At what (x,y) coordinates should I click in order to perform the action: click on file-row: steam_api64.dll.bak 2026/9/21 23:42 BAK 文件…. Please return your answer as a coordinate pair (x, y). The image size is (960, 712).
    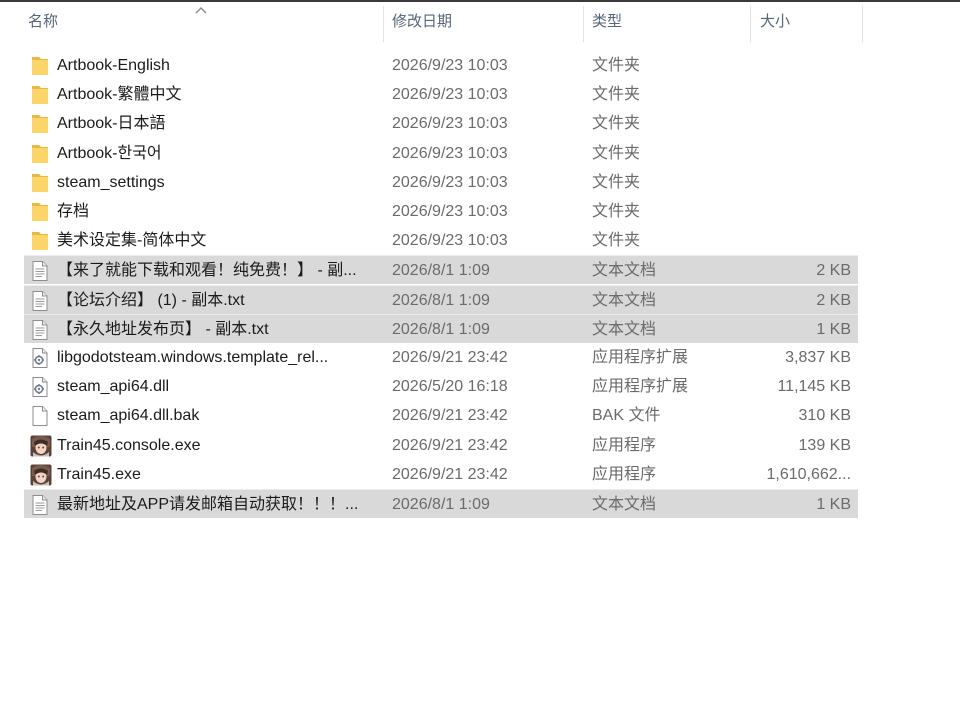
    Looking at the image, I should click on (441, 415).